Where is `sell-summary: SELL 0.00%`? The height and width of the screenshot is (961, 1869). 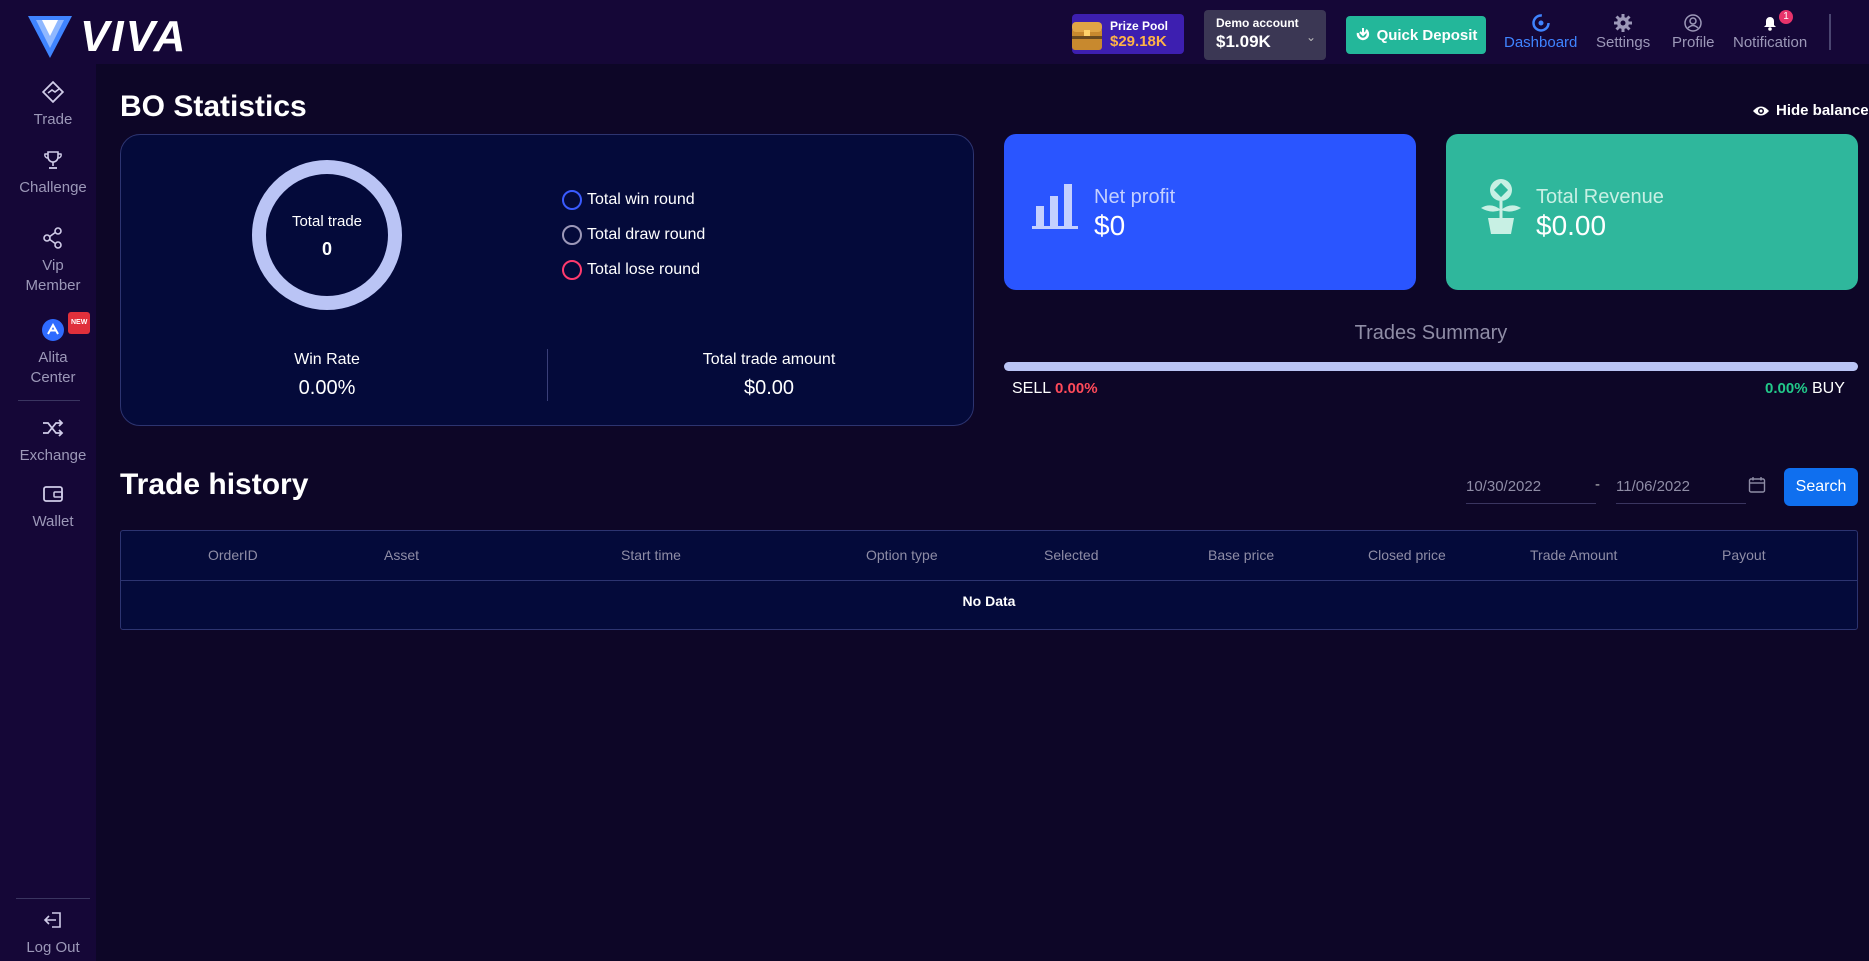 sell-summary: SELL 0.00% is located at coordinates (1055, 389).